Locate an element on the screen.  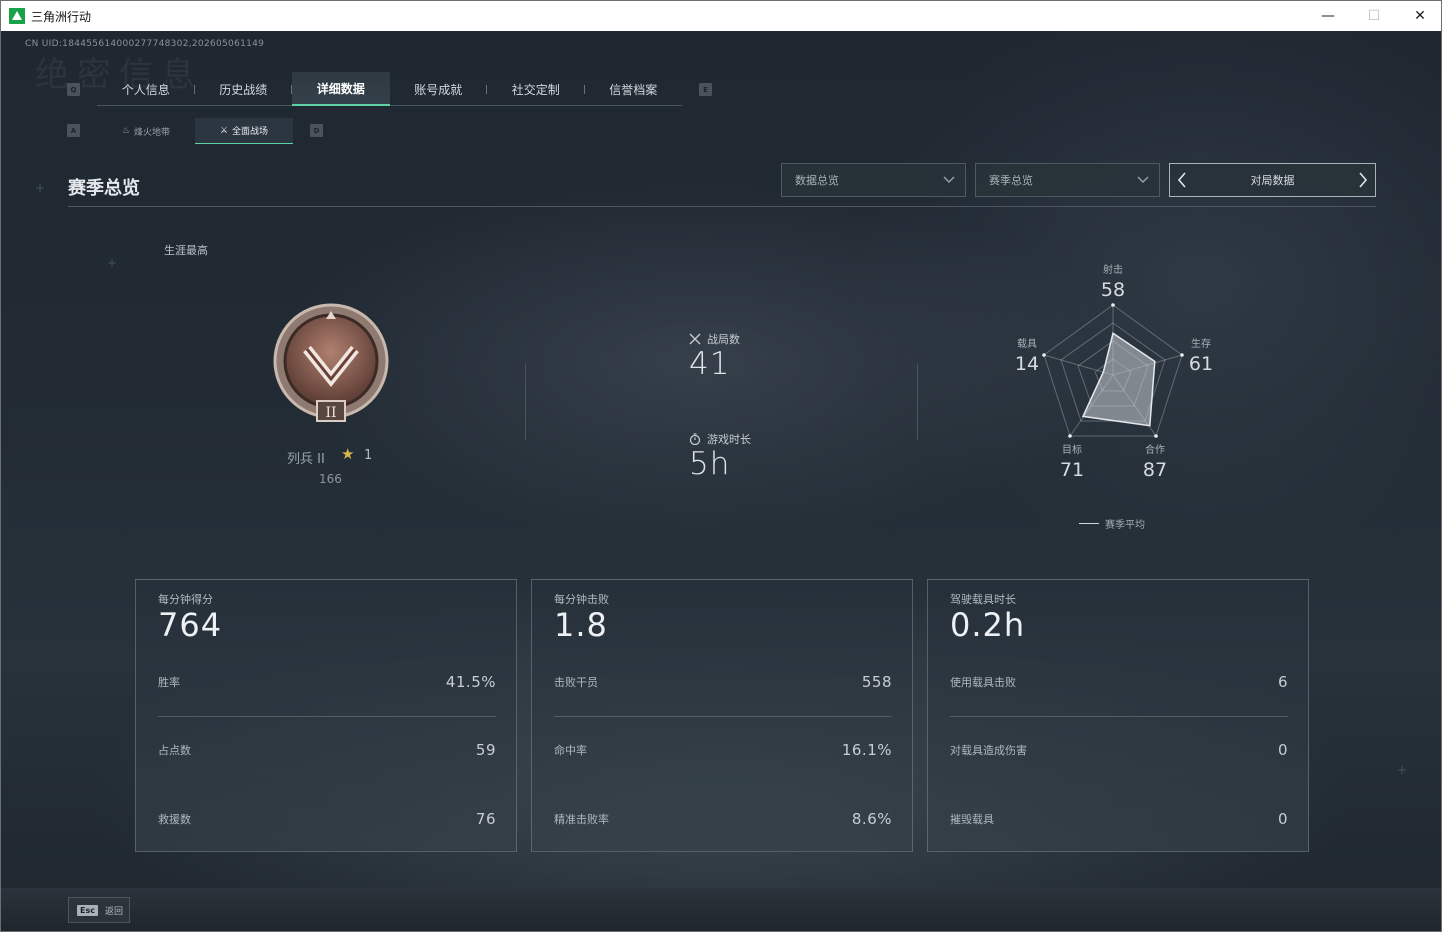
maximize-button: ☐ is located at coordinates (1374, 16).